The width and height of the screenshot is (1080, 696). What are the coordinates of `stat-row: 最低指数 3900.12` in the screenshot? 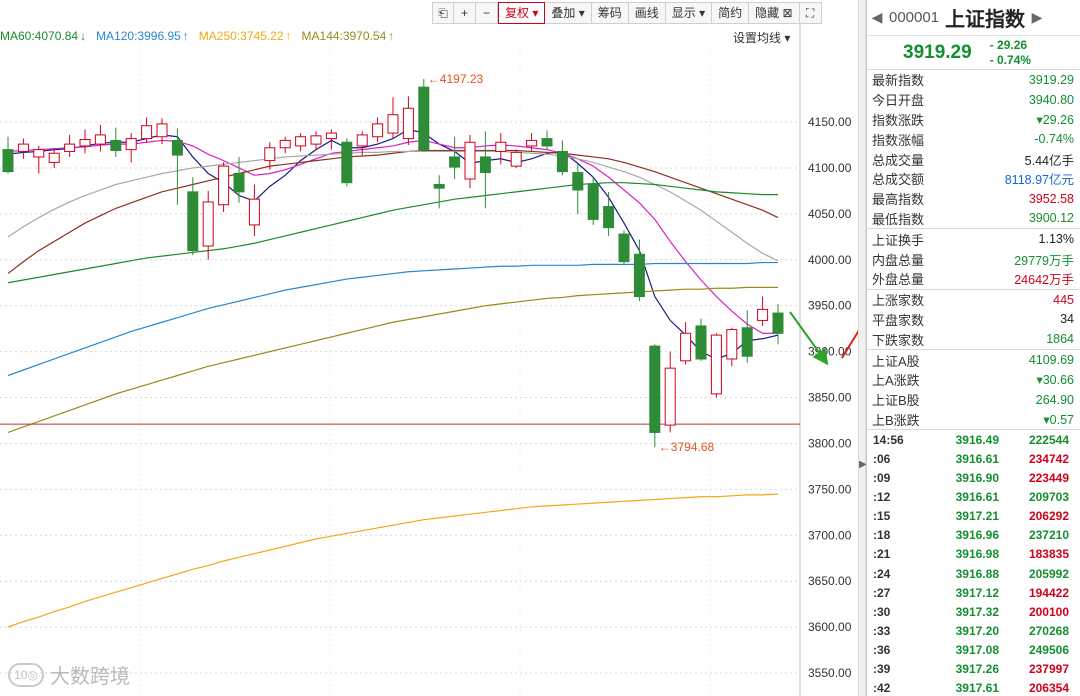 It's located at (973, 219).